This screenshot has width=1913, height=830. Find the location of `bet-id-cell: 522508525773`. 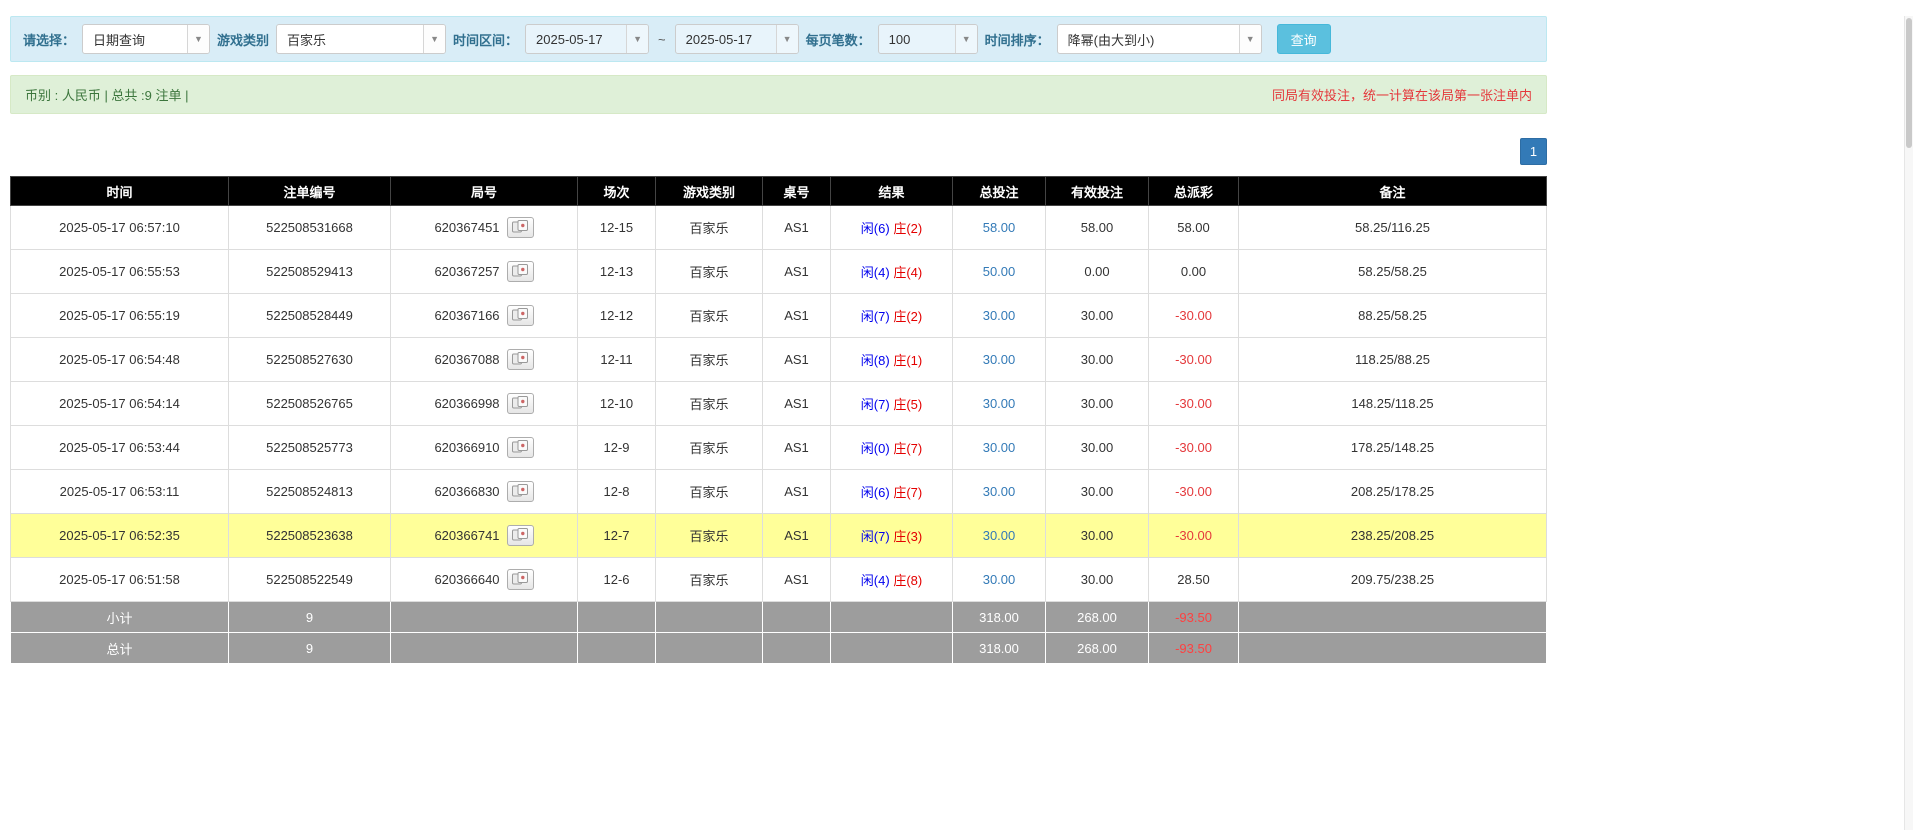

bet-id-cell: 522508525773 is located at coordinates (309, 447).